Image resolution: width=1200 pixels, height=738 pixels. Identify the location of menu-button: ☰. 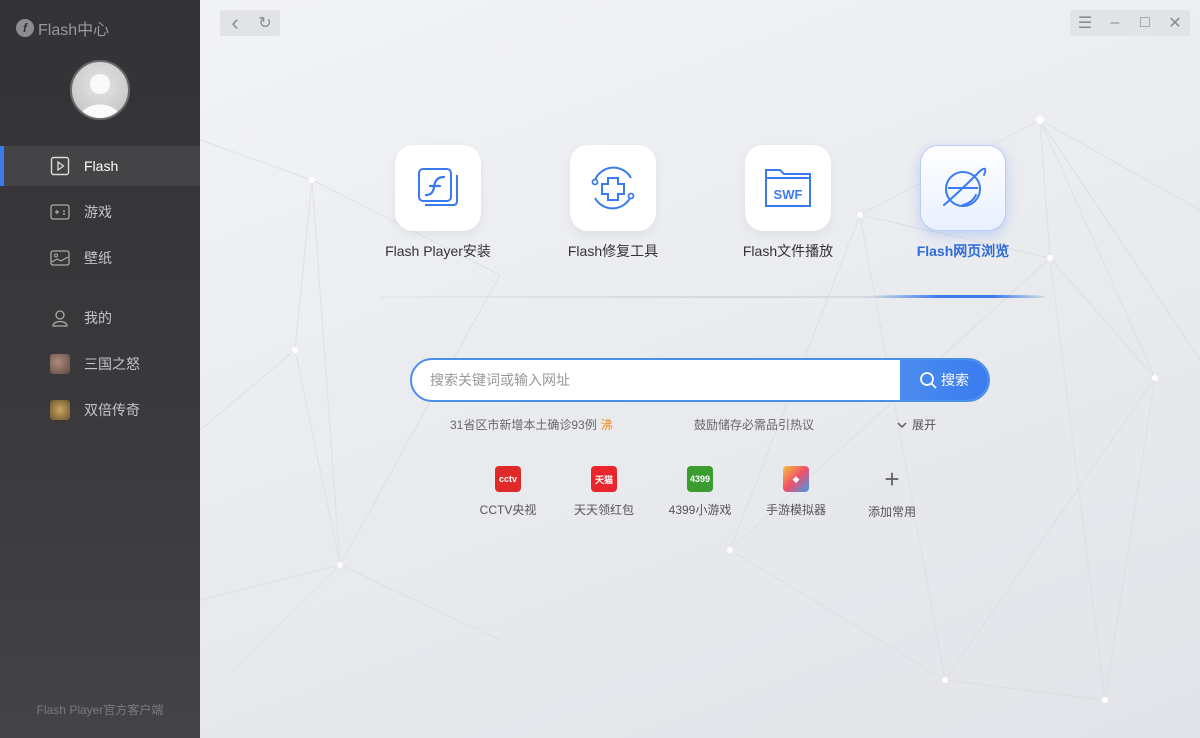
(1085, 23).